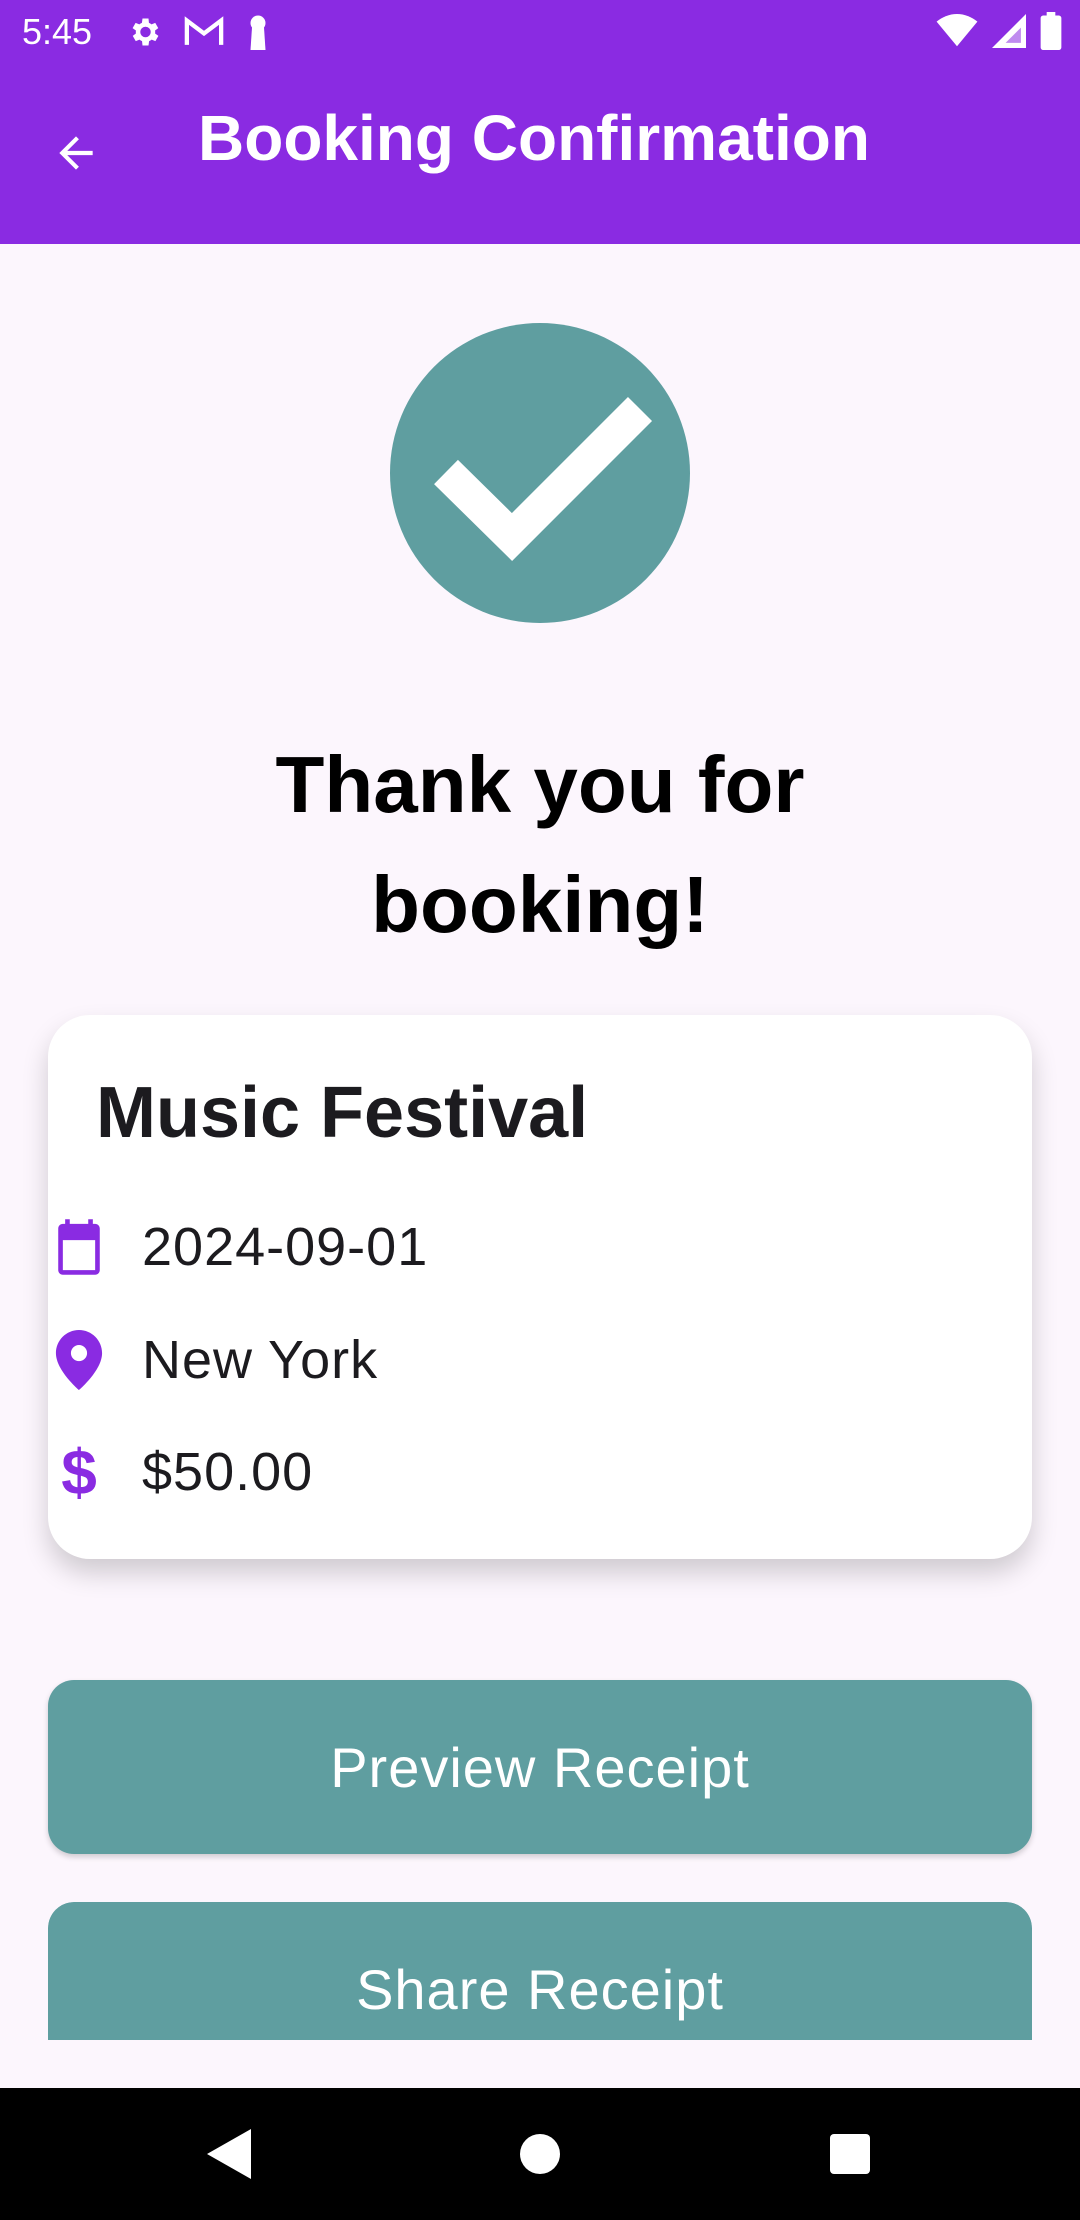 Image resolution: width=1080 pixels, height=2220 pixels. What do you see at coordinates (342, 1113) in the screenshot?
I see `event-title: Music Festival` at bounding box center [342, 1113].